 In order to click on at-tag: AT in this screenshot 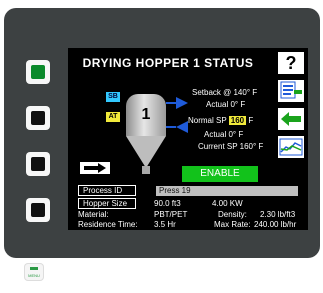, I will do `click(113, 117)`.